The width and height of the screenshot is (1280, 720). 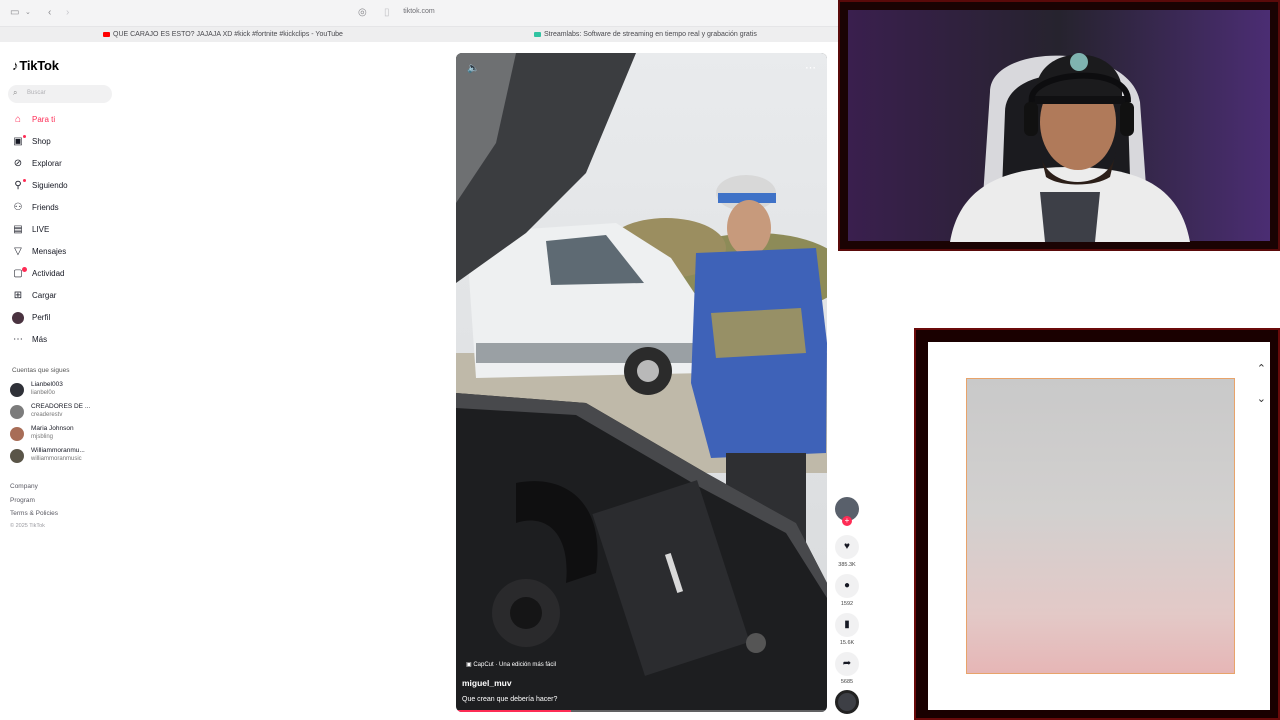 What do you see at coordinates (41, 370) in the screenshot?
I see `following-section-title: Cuentas que sigues` at bounding box center [41, 370].